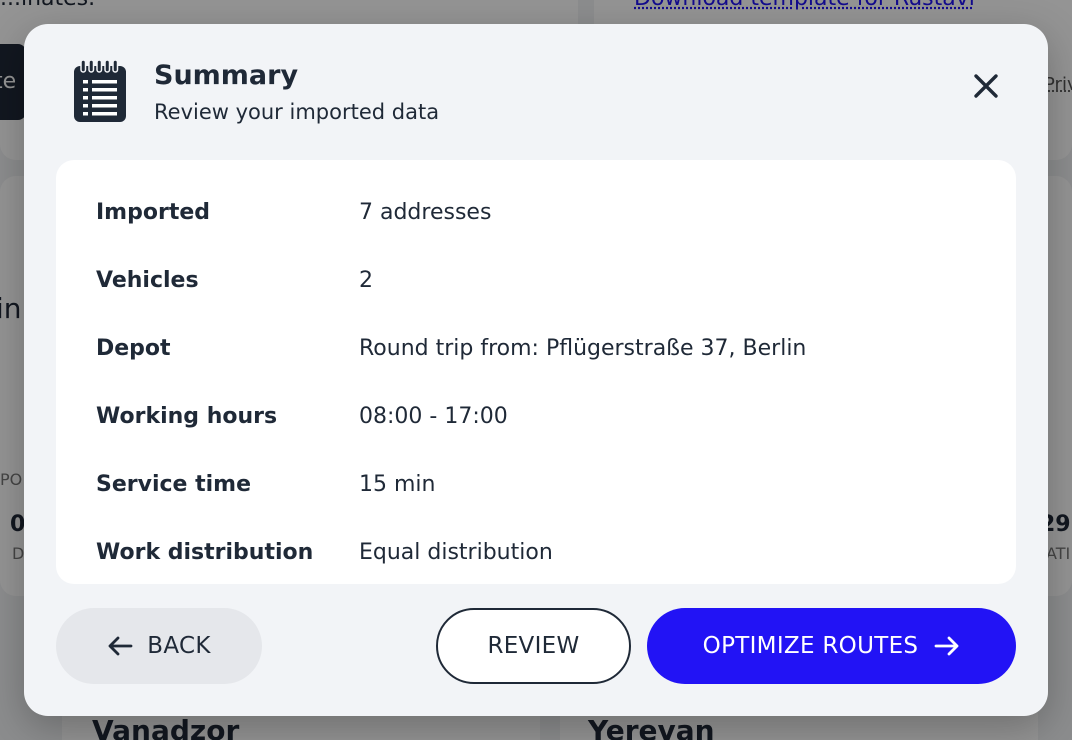 This screenshot has height=740, width=1072. I want to click on optimize-routes-button-label: OPTIMIZE ROUTES, so click(810, 646).